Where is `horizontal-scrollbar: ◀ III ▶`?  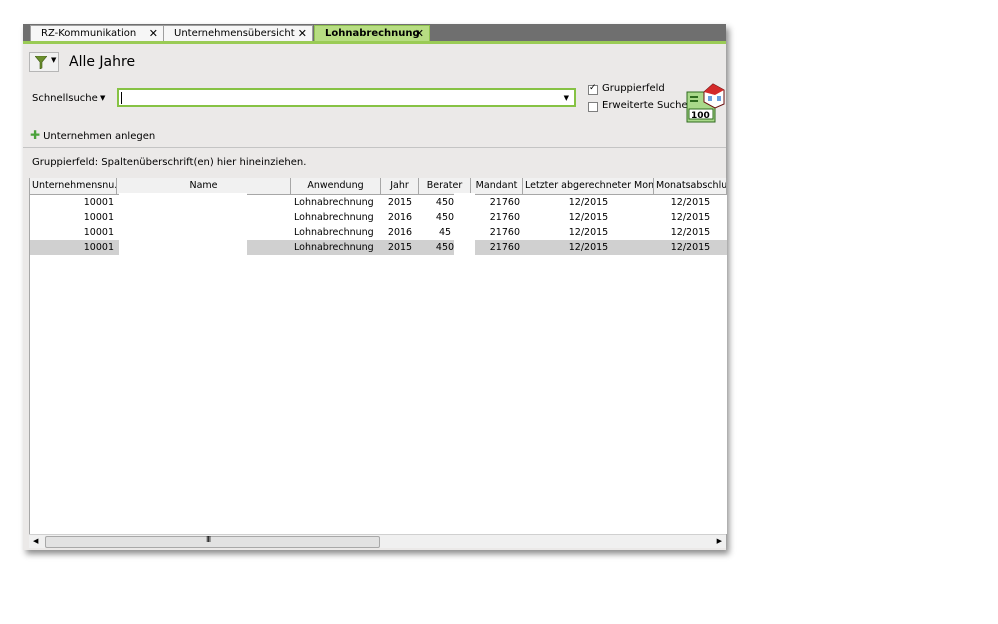 horizontal-scrollbar: ◀ III ▶ is located at coordinates (377, 541).